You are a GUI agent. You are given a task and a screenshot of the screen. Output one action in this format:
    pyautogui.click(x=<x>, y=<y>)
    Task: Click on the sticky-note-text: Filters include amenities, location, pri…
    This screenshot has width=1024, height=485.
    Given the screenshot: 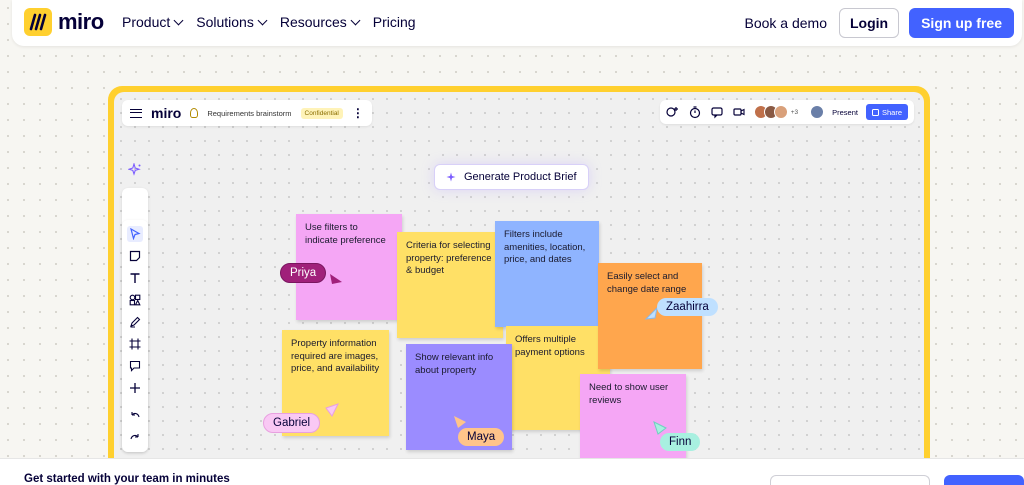 What is the action you would take?
    pyautogui.click(x=545, y=247)
    